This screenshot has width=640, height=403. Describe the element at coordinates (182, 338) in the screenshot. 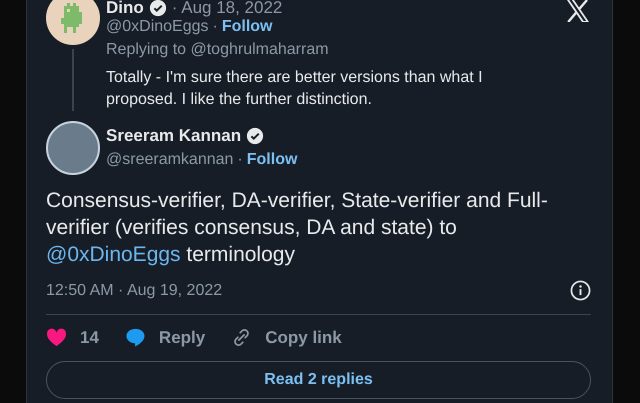

I see `action-label: Reply` at that location.